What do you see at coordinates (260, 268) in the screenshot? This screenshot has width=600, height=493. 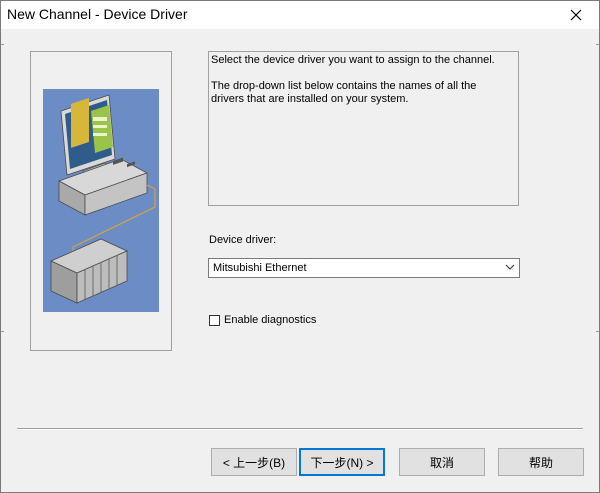 I see `device-driver-value: Mitsubishi Ethernet` at bounding box center [260, 268].